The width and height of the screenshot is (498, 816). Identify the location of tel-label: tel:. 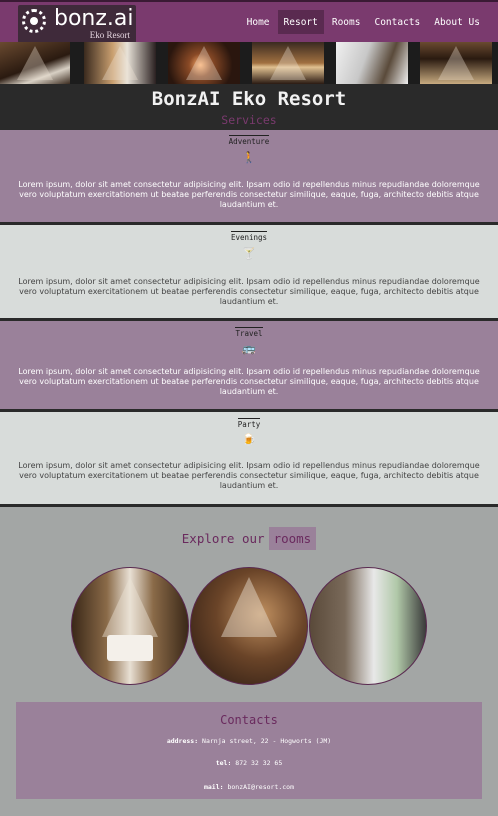
(223, 763).